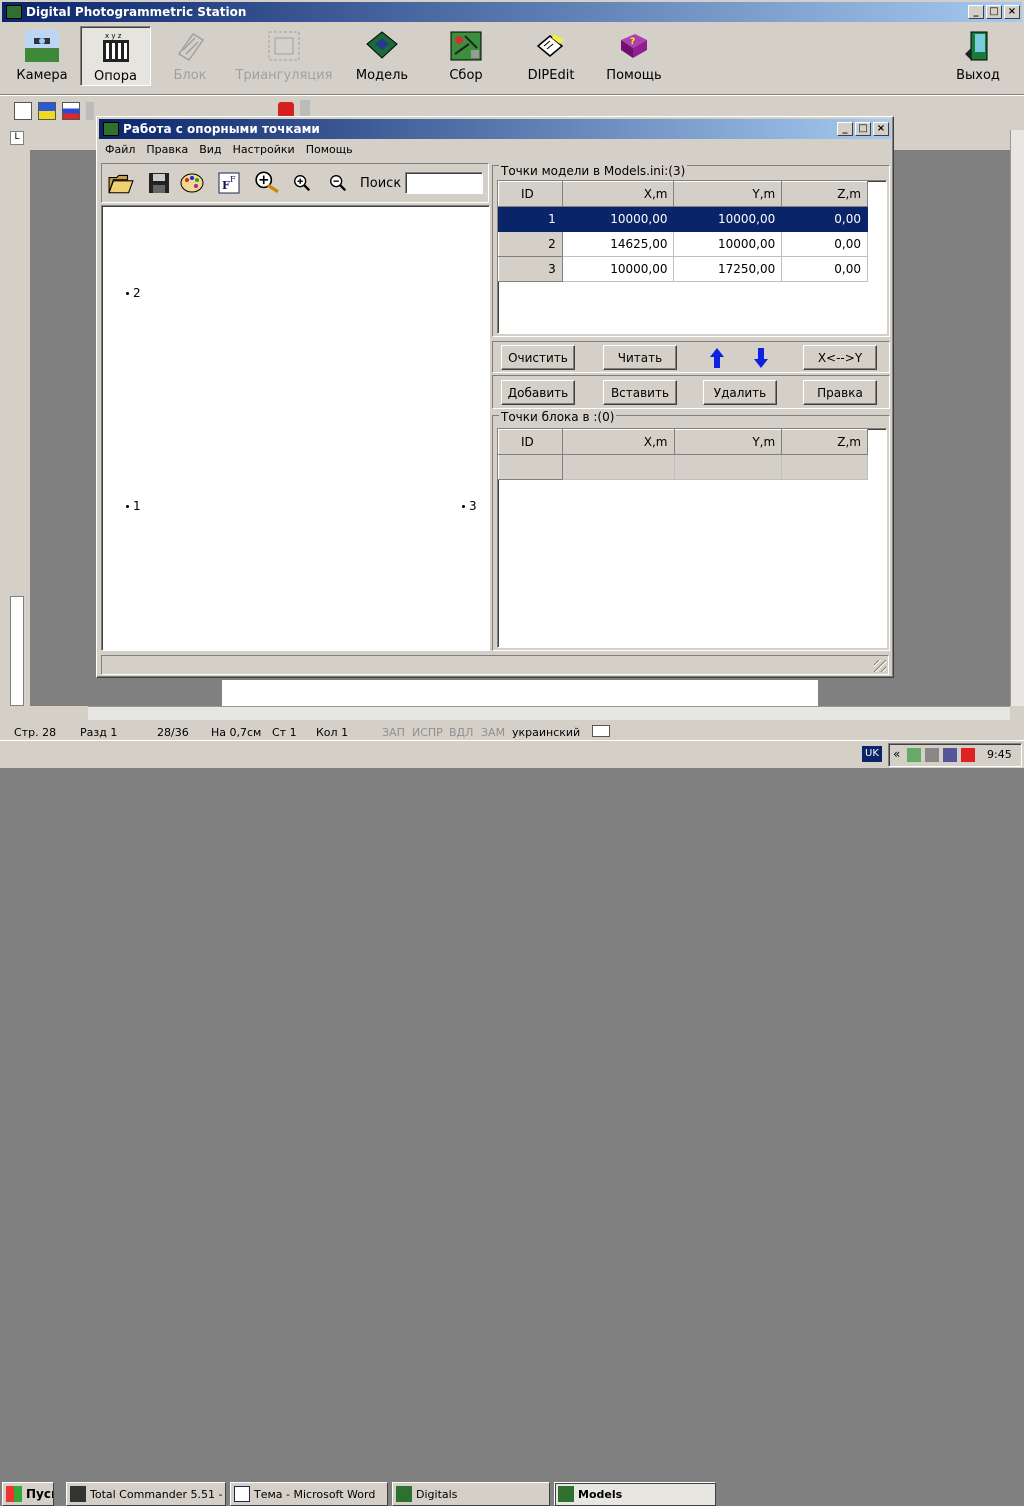 The image size is (1024, 1506). I want to click on zoom-out-icon, so click(338, 183).